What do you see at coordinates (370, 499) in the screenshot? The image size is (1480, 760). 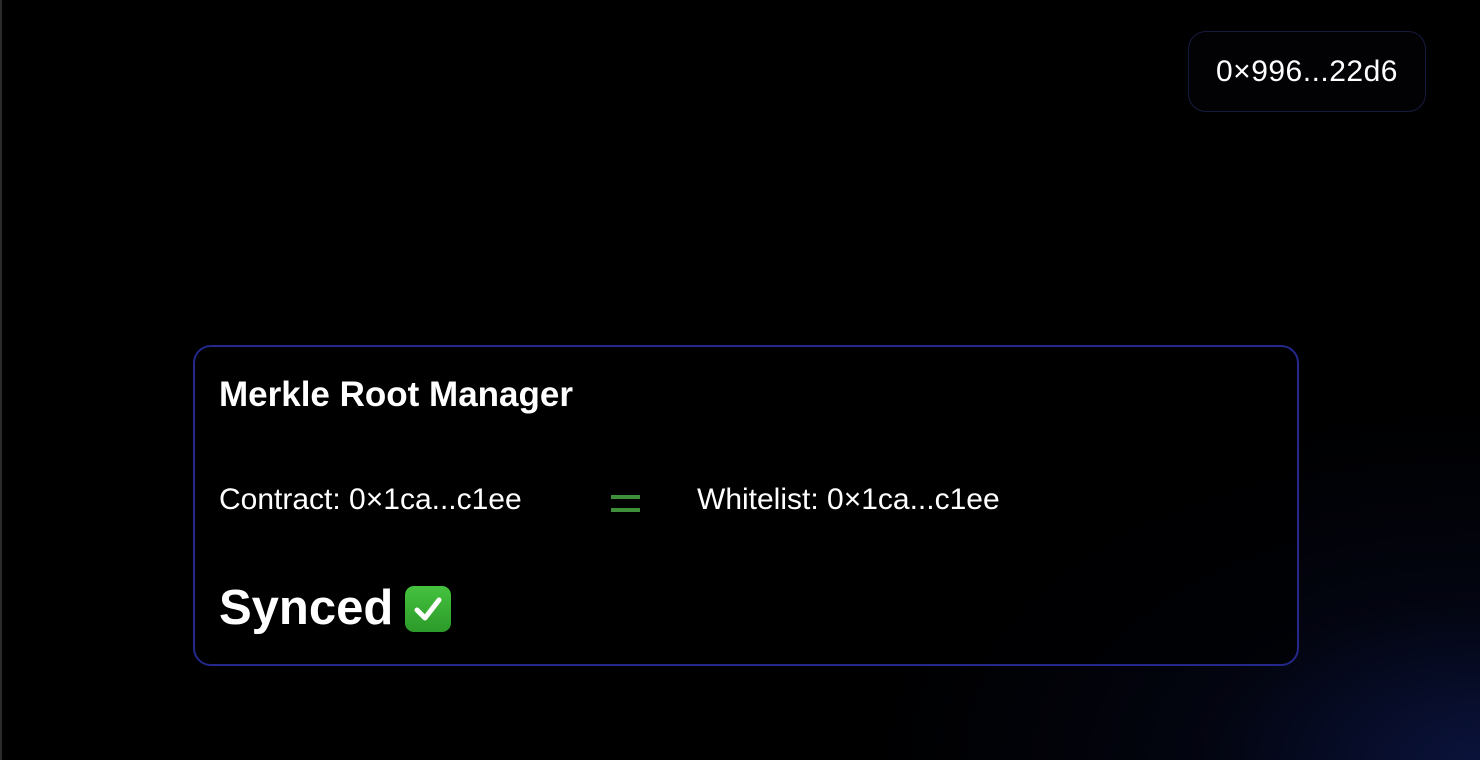 I see `contract-root-label: Contract: 0×1ca...c1ee` at bounding box center [370, 499].